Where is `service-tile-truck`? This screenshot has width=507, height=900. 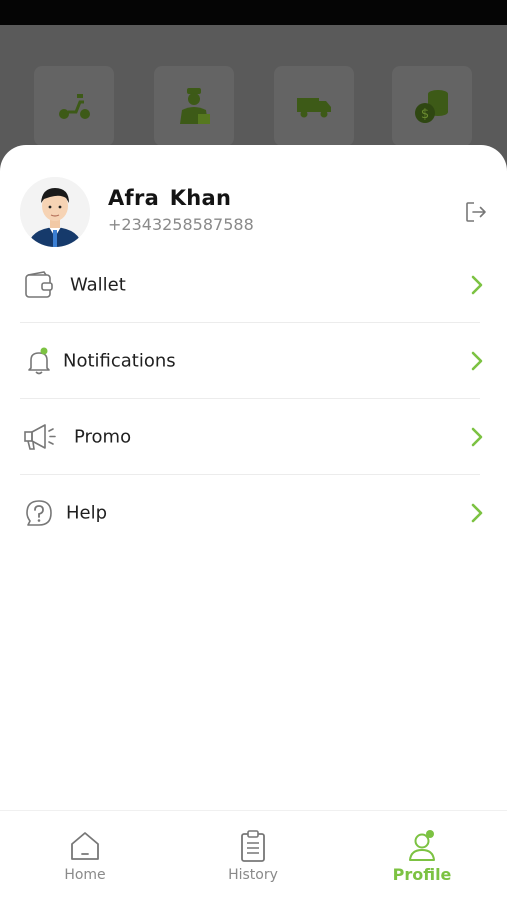
service-tile-truck is located at coordinates (314, 106).